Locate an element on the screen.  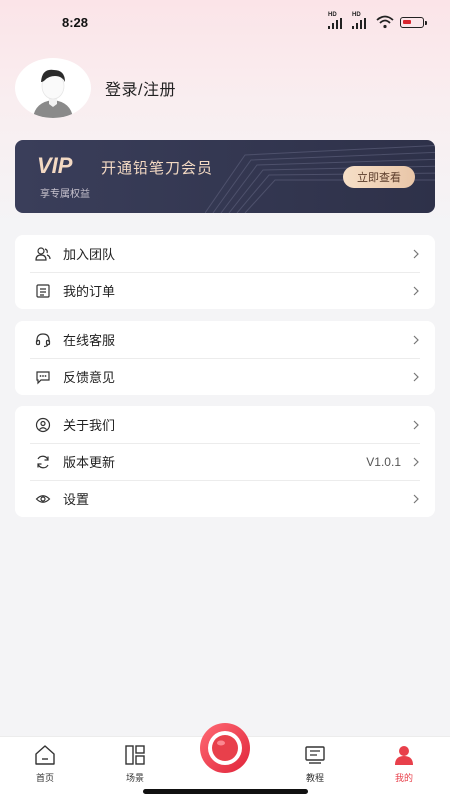
menu-item-label: 反馈意见 is located at coordinates (89, 377).